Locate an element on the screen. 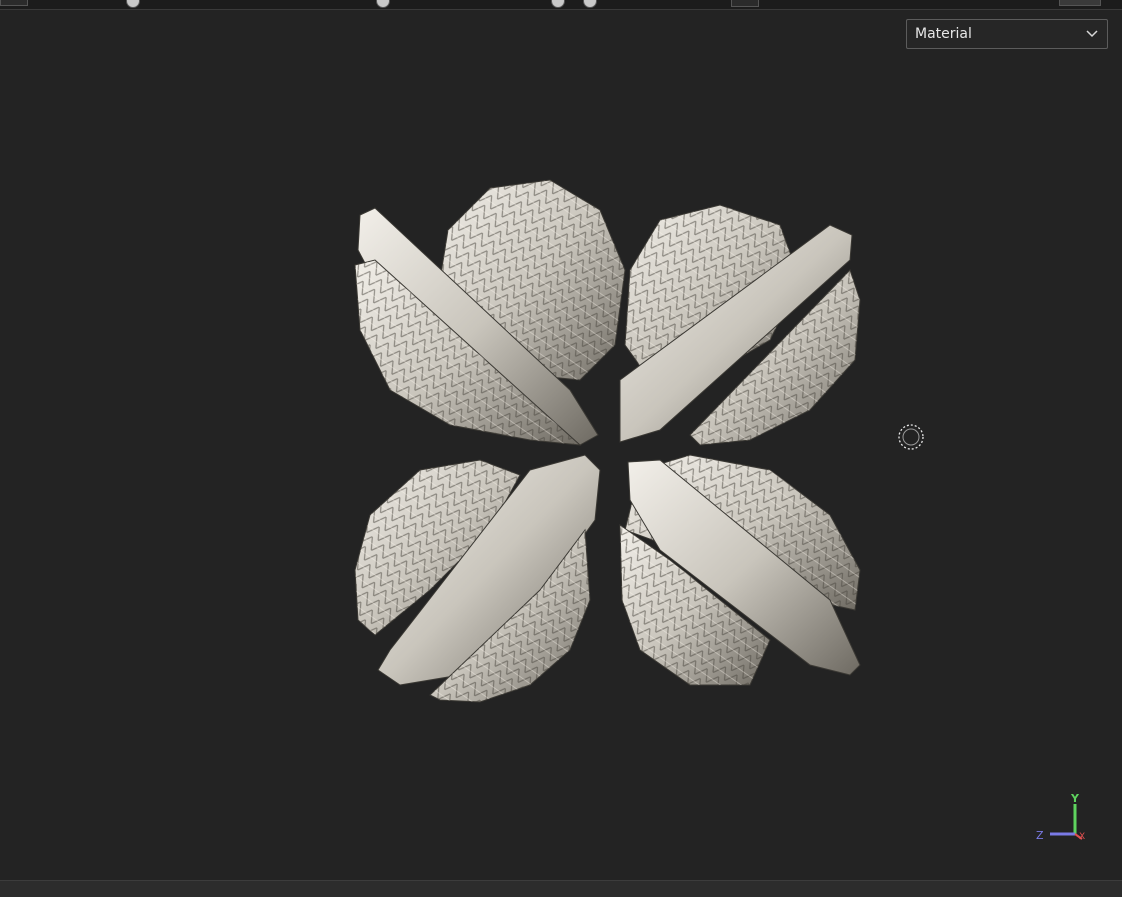 This screenshot has width=1122, height=897. top-toolbar is located at coordinates (561, 5).